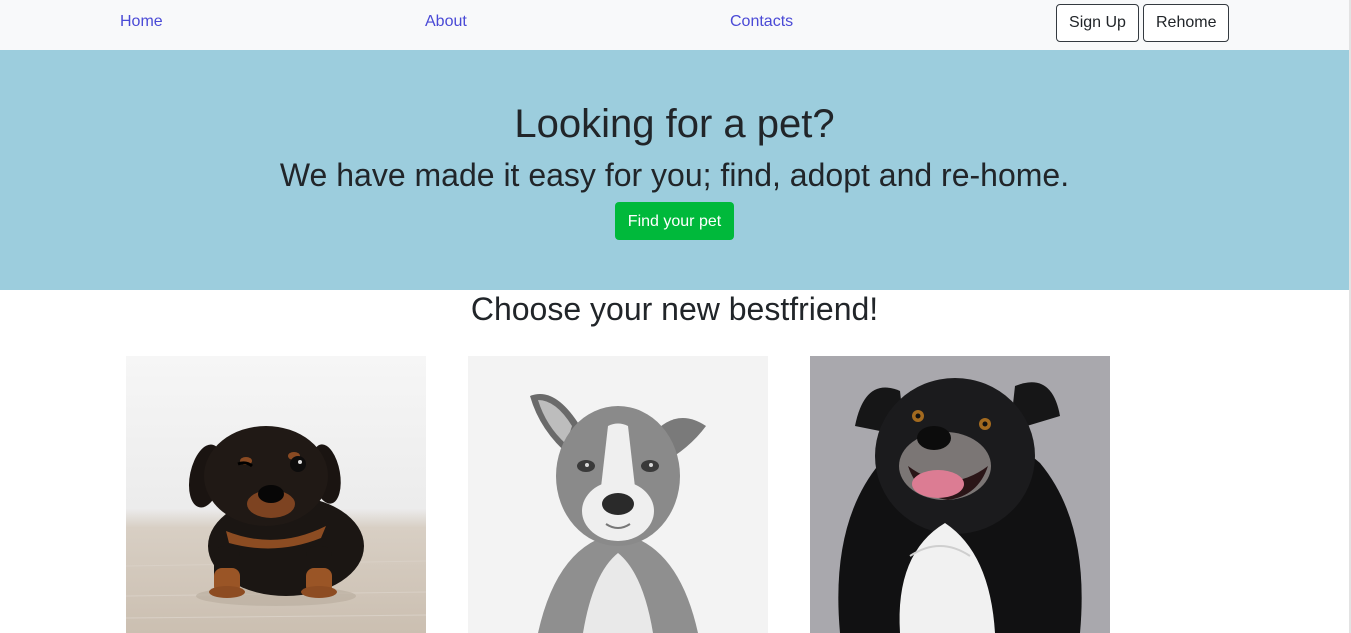 This screenshot has height=633, width=1351. Describe the element at coordinates (674, 309) in the screenshot. I see `section-title: Choose your new bestfriend!` at that location.